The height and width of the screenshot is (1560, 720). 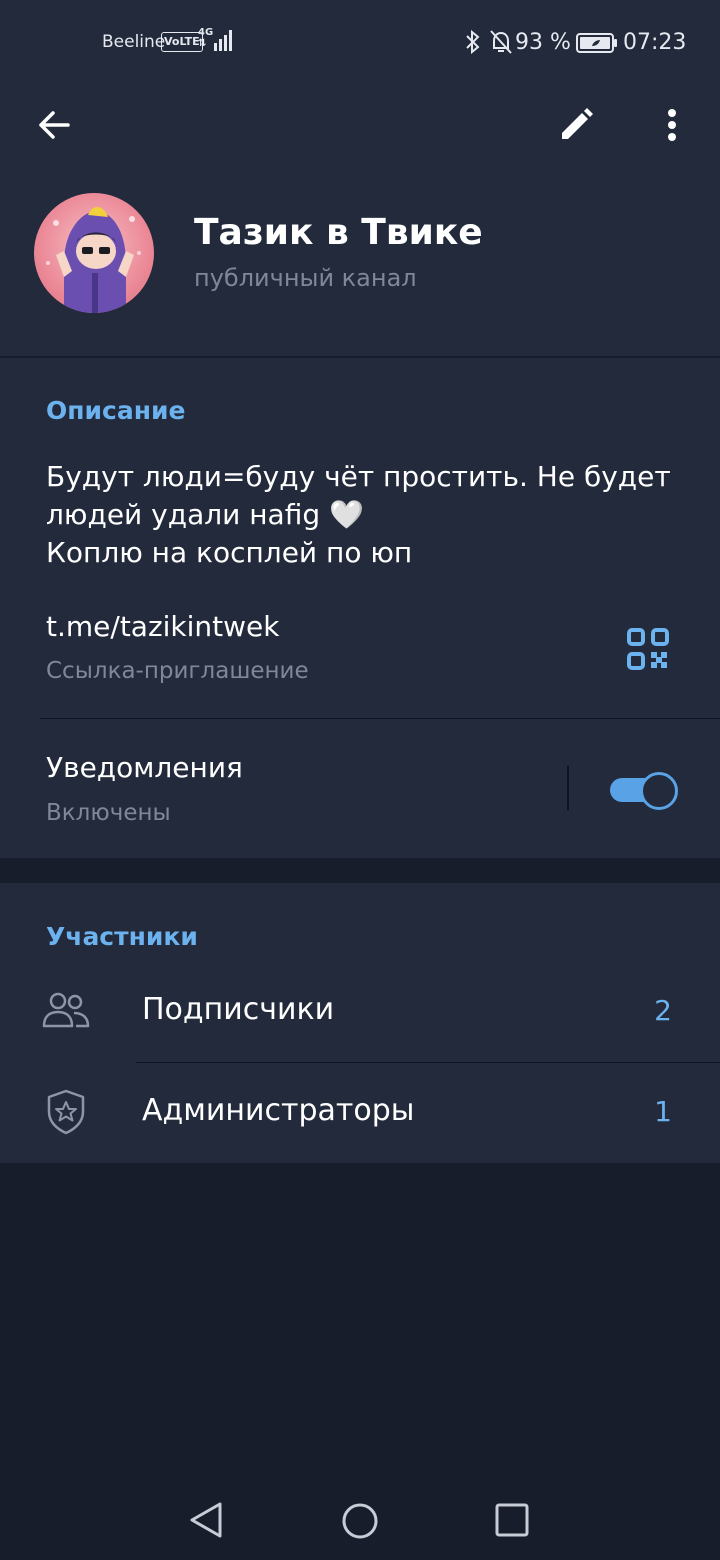 What do you see at coordinates (358, 476) in the screenshot?
I see `description-line: Будут люди=буду чёт простить. Не будет` at bounding box center [358, 476].